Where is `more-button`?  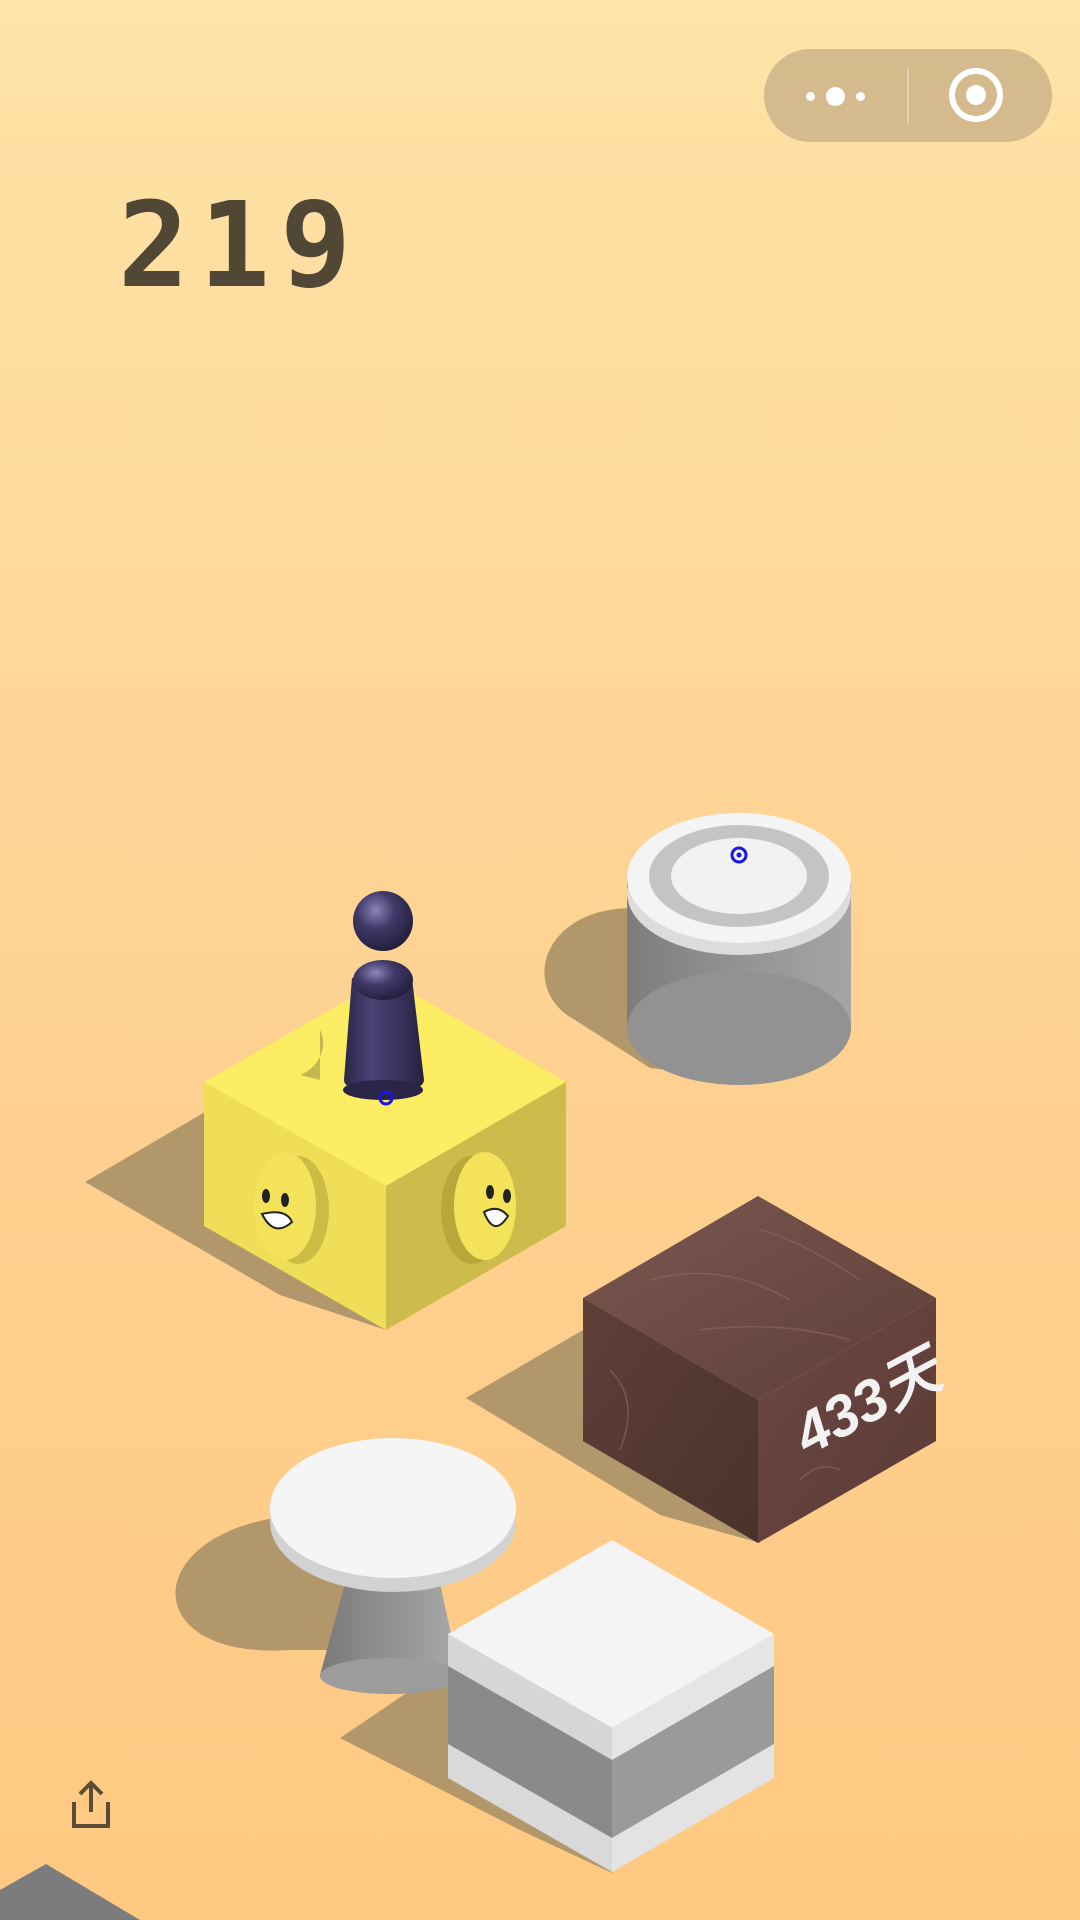 more-button is located at coordinates (835, 95).